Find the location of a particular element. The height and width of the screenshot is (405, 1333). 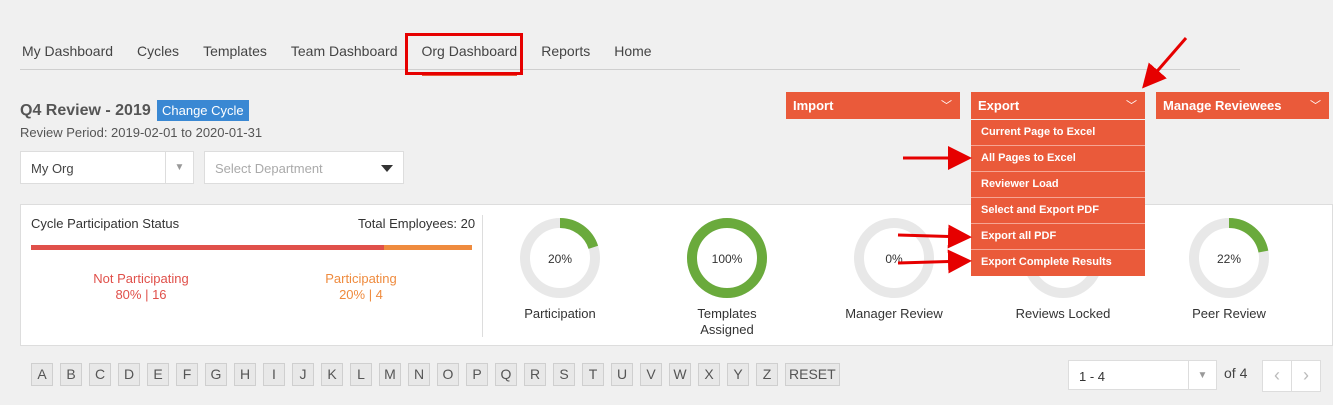

menu-item-export-all-pdf: Export all PDF is located at coordinates (1058, 237).